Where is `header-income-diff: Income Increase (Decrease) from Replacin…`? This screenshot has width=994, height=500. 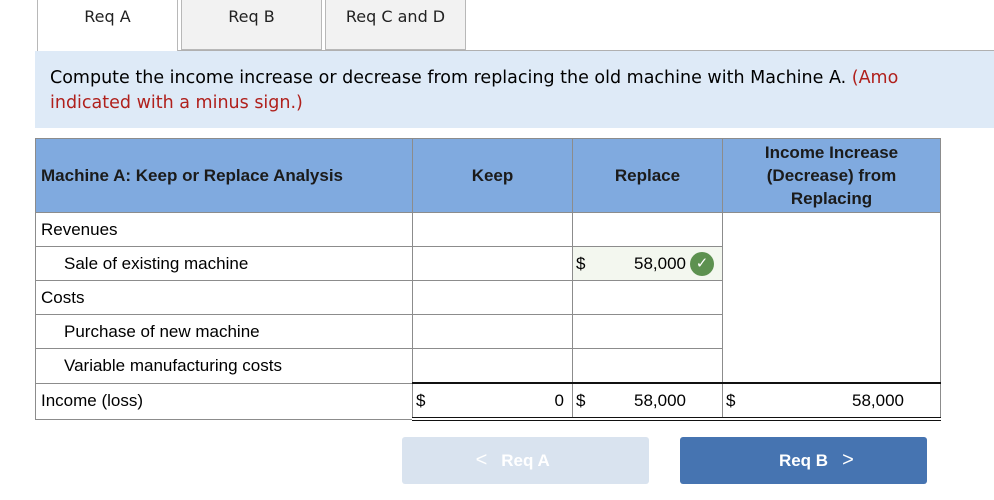 header-income-diff: Income Increase (Decrease) from Replacin… is located at coordinates (831, 175).